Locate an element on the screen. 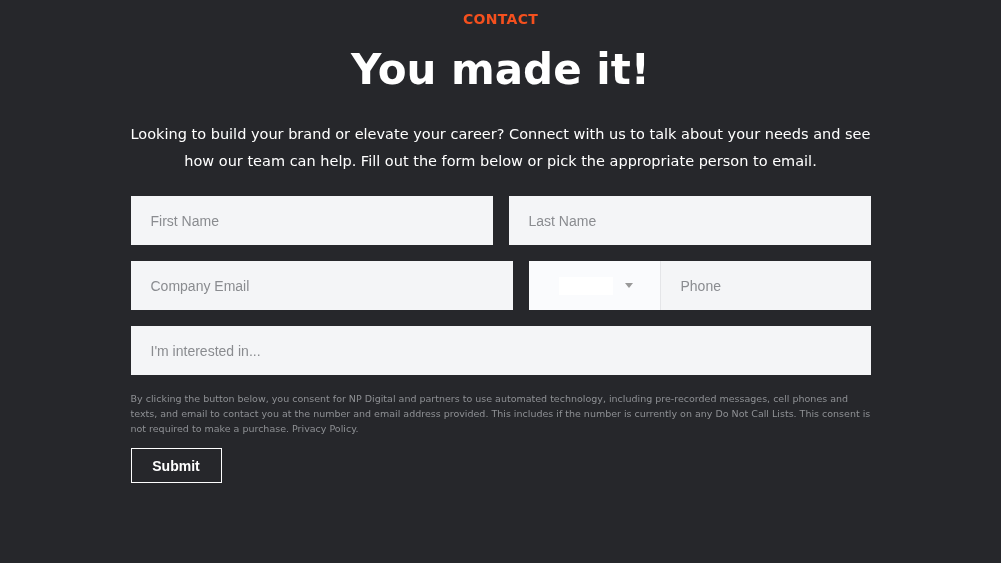 This screenshot has width=1001, height=563. phone-field: Phone is located at coordinates (765, 285).